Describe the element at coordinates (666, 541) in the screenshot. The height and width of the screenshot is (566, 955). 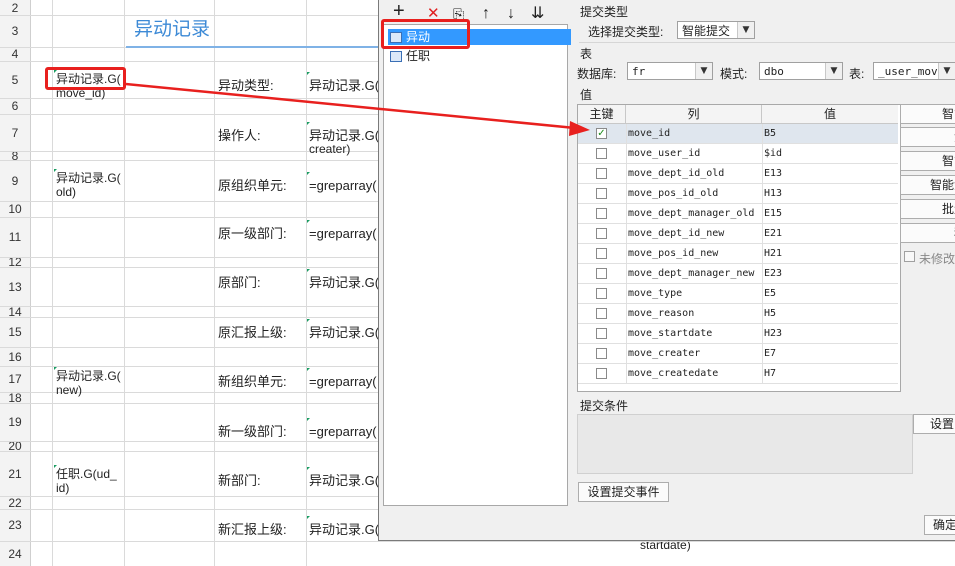
I see `grid-behind-dialog` at that location.